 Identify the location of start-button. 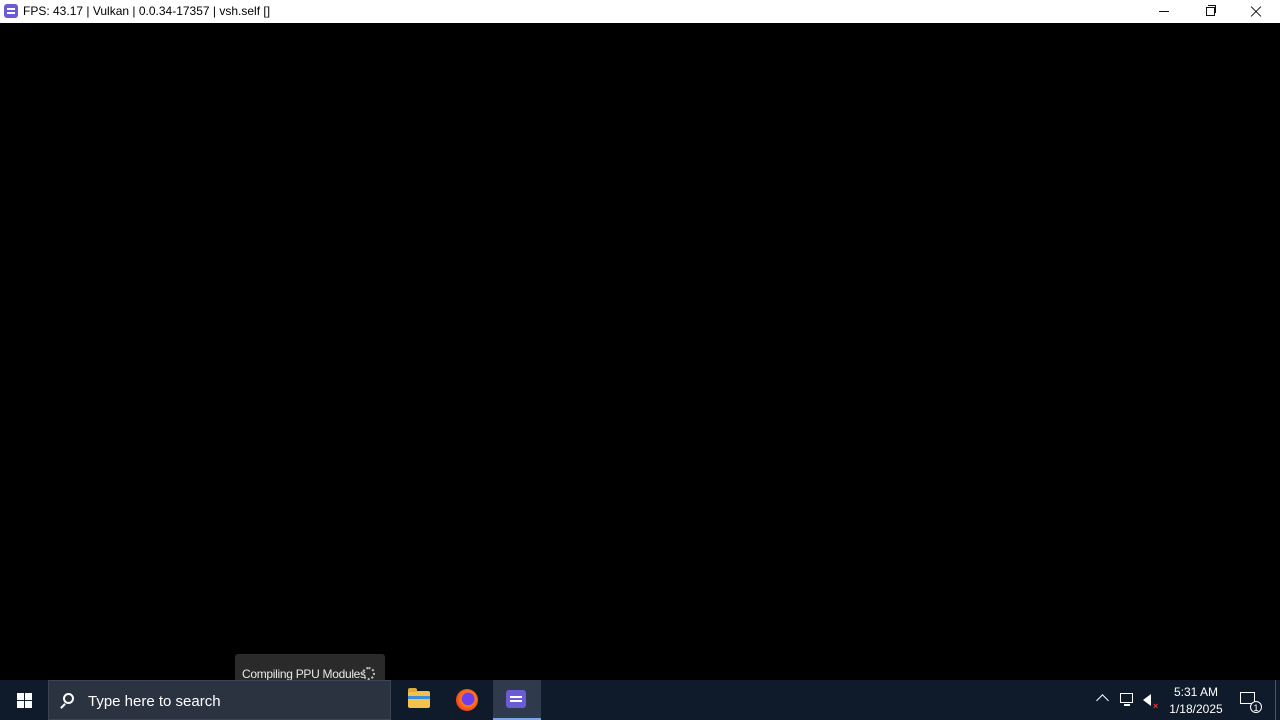
(24, 700).